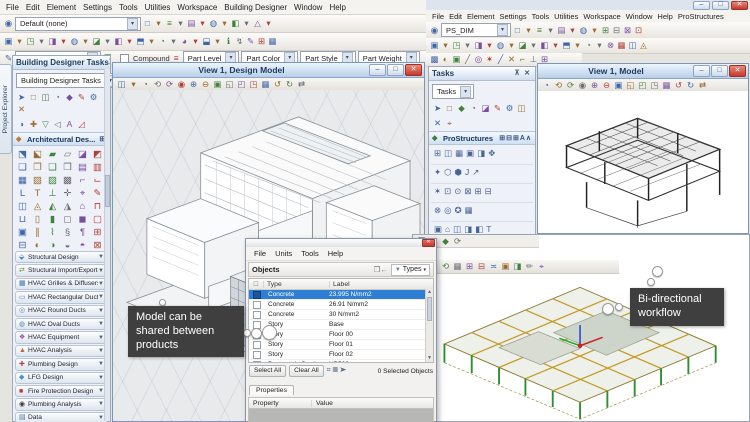 This screenshot has height=422, width=750. What do you see at coordinates (337, 345) in the screenshot?
I see `table-row: Story Floor 01` at bounding box center [337, 345].